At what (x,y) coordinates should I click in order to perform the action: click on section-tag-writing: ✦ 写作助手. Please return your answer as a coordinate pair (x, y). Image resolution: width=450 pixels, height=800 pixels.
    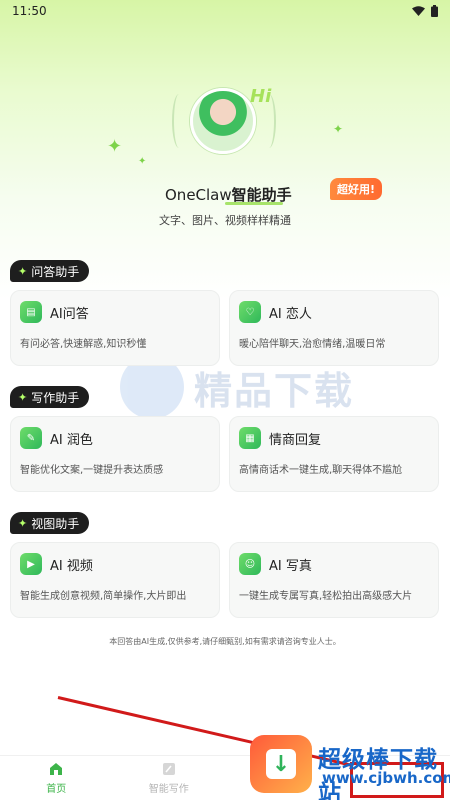
    Looking at the image, I should click on (50, 397).